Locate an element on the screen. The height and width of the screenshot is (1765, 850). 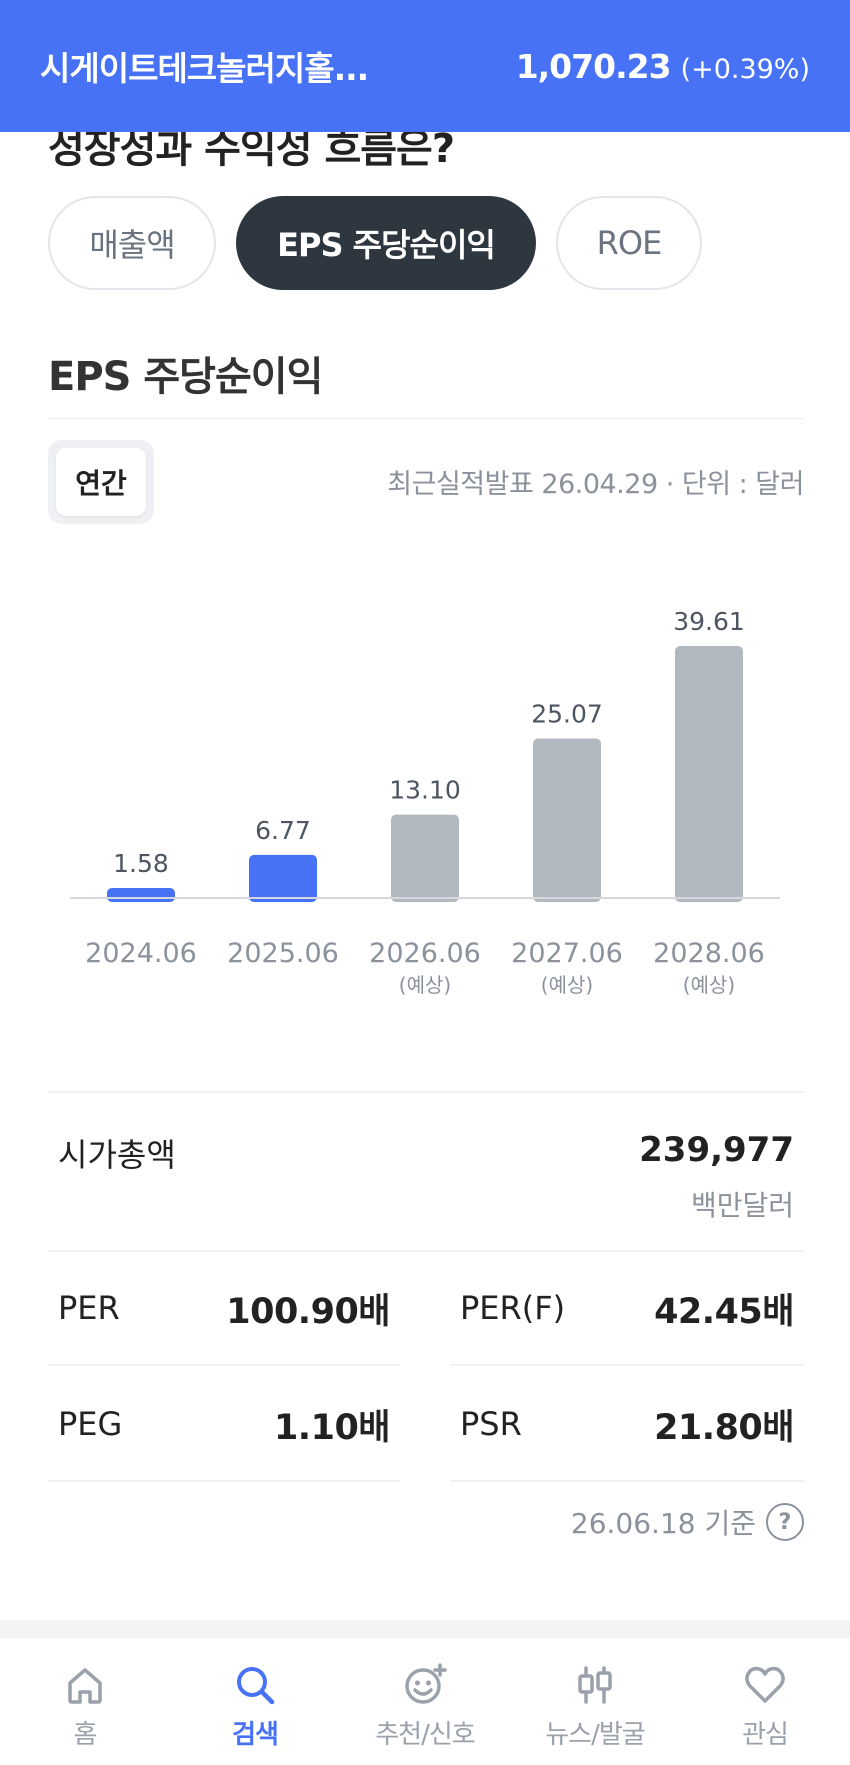
chart-title: EPS 주당순이익 is located at coordinates (185, 377).